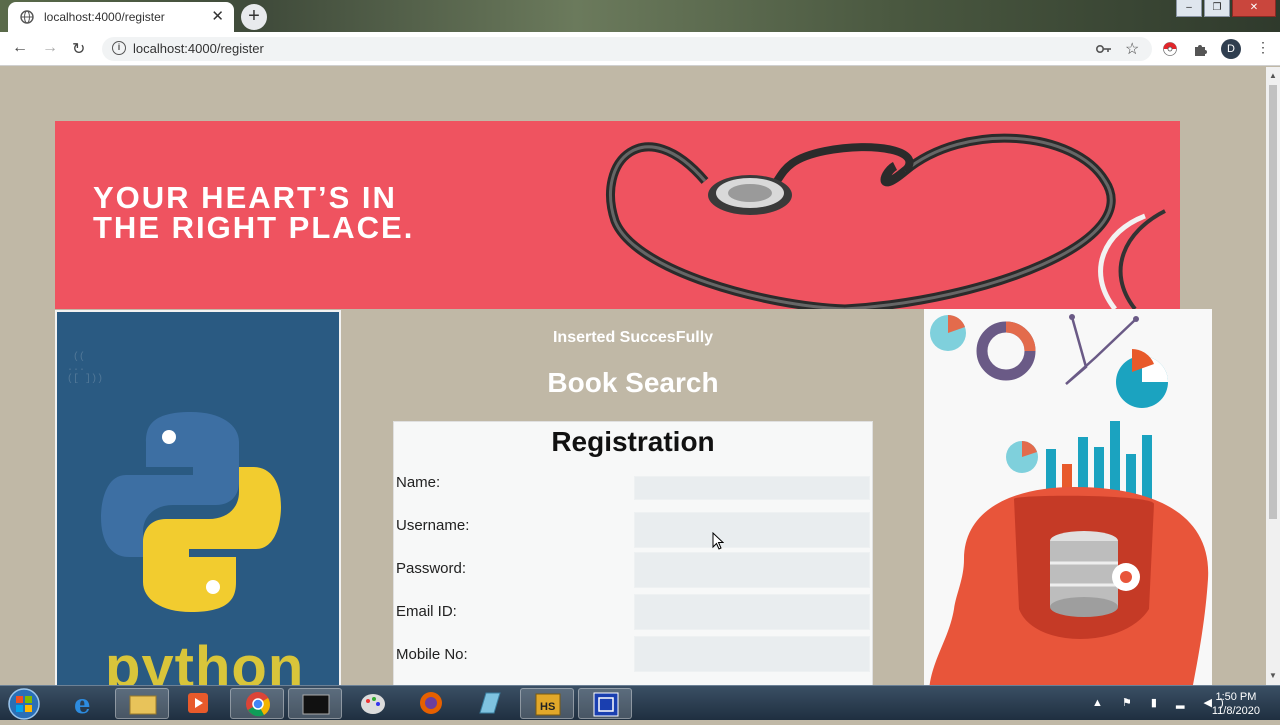  I want to click on svg-text: e, so click(82, 704).